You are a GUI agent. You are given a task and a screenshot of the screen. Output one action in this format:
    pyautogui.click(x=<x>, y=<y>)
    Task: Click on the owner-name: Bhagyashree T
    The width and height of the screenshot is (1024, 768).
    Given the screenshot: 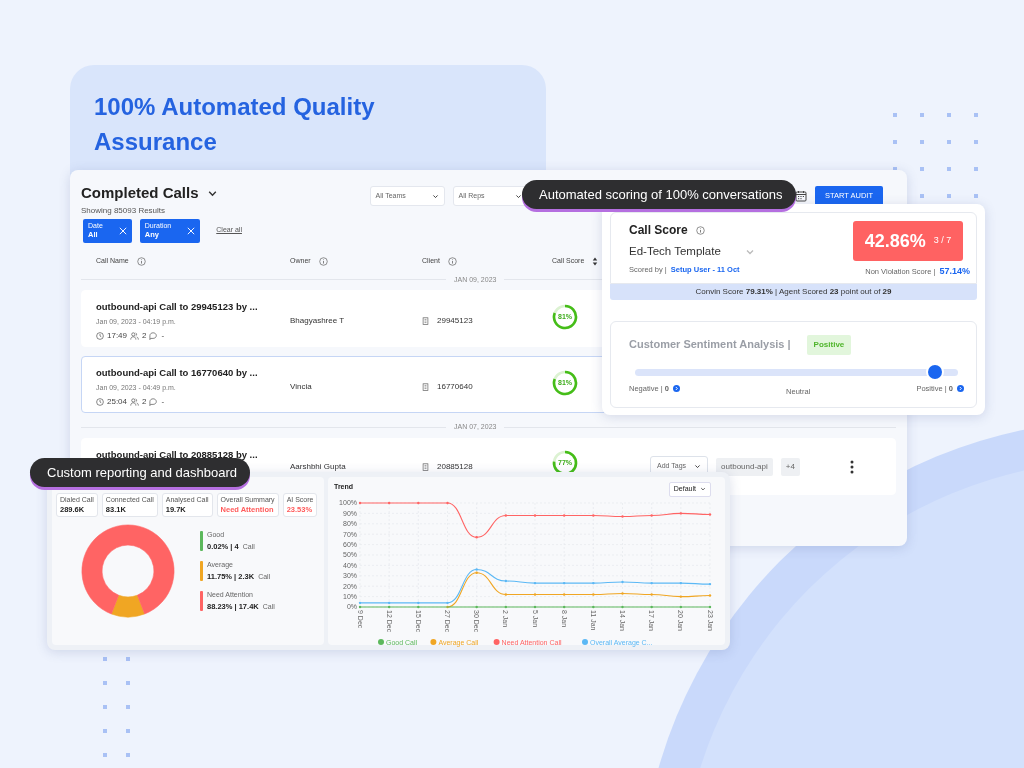 What is the action you would take?
    pyautogui.click(x=318, y=320)
    